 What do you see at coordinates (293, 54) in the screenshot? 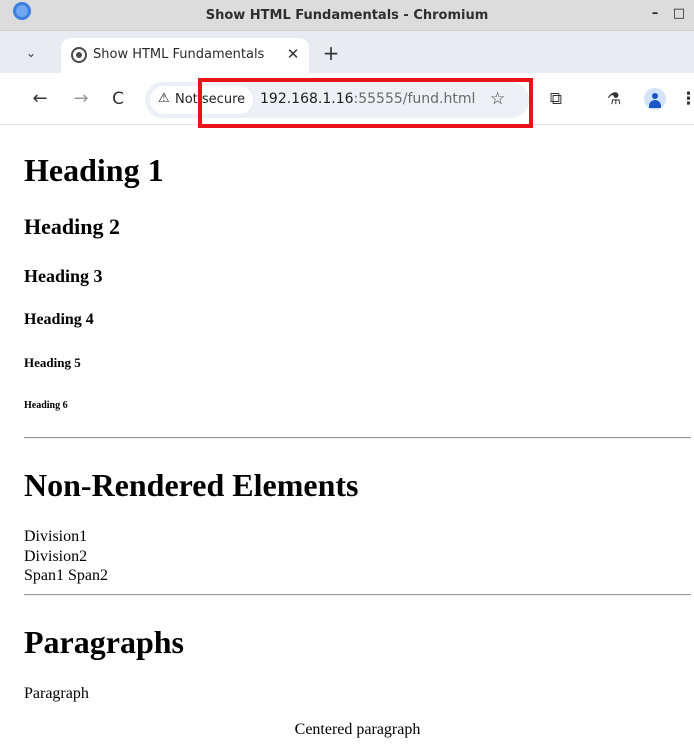
I see `tab-close-icon: ✕` at bounding box center [293, 54].